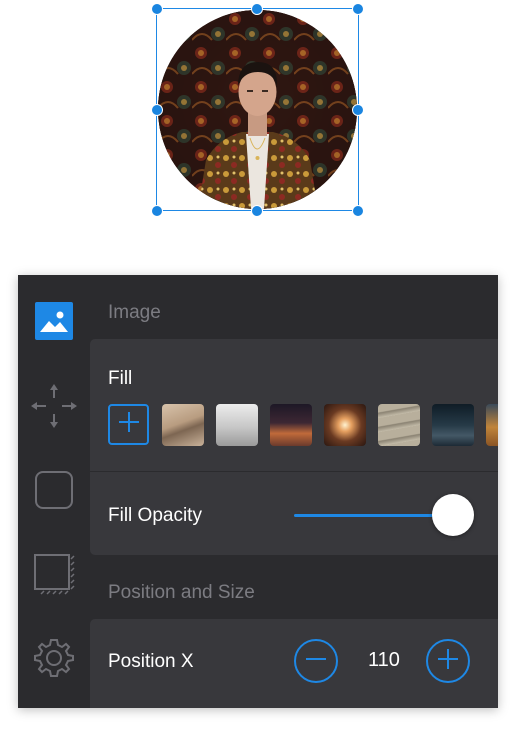 This screenshot has height=730, width=516. Describe the element at coordinates (181, 592) in the screenshot. I see `section-title-position-size: Position and Size` at that location.